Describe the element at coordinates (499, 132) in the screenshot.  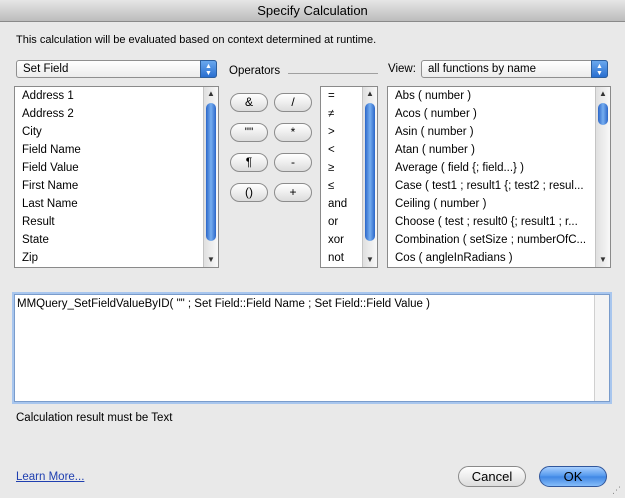
I see `function-item: Asin ( number )` at that location.